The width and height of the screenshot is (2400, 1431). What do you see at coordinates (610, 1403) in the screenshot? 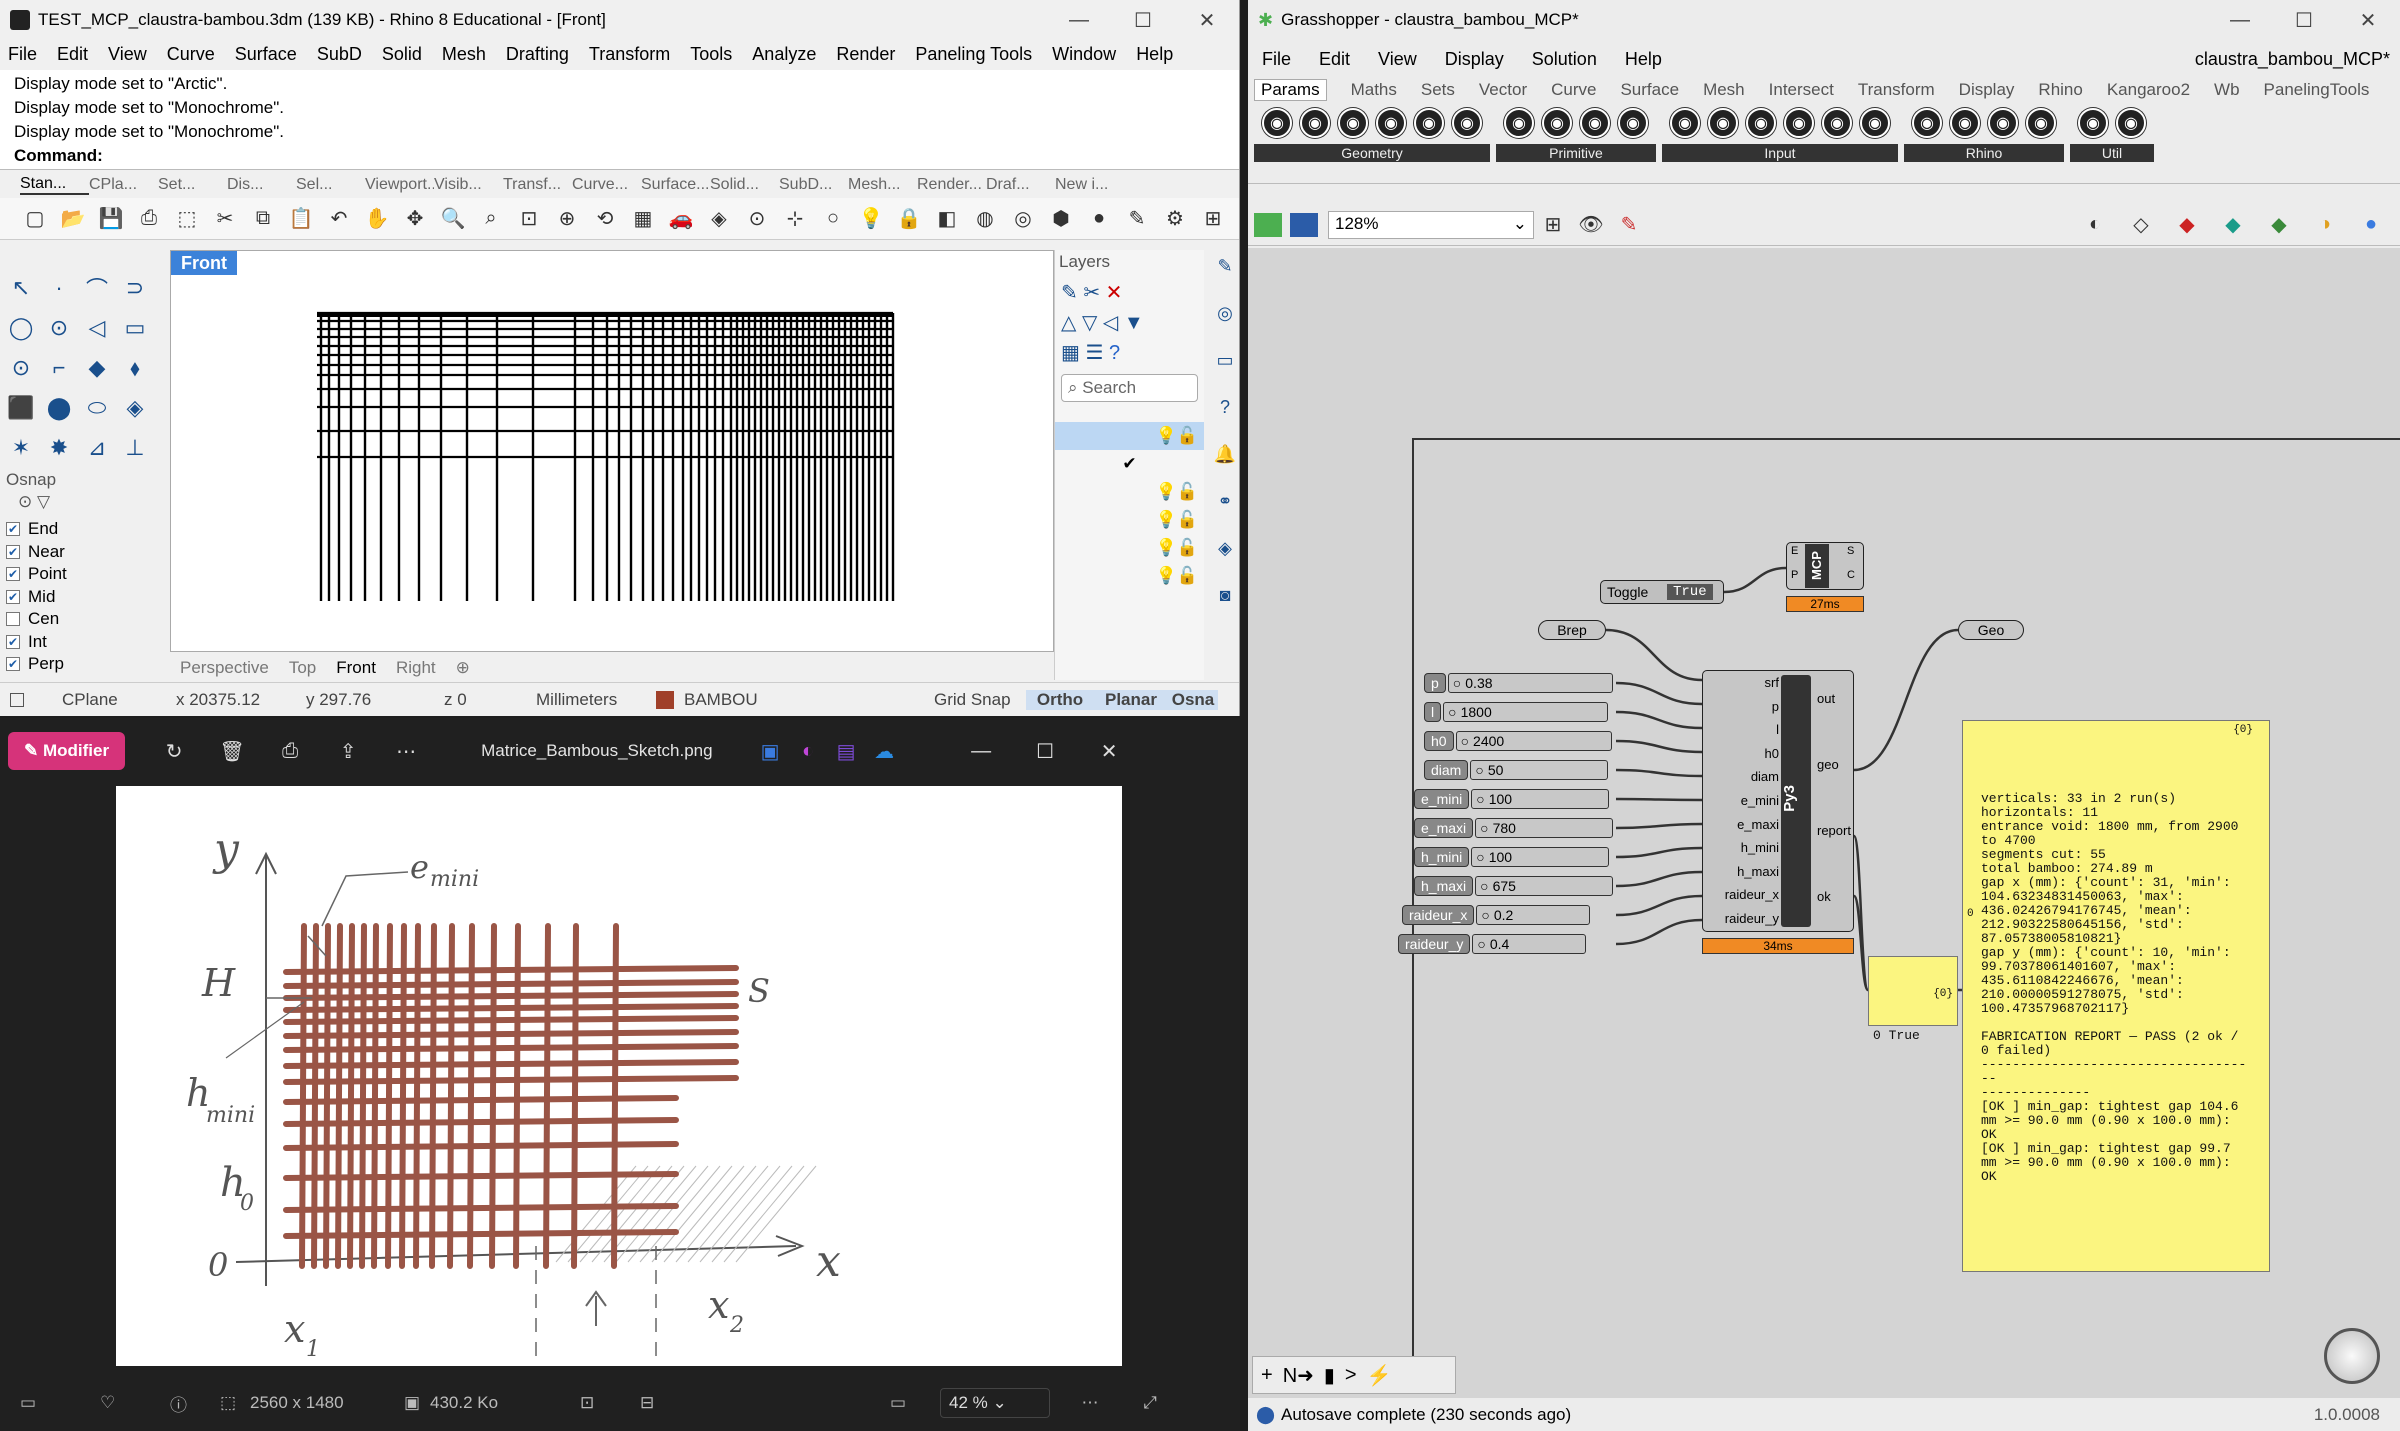
I see `focus-icon: ⊡` at bounding box center [610, 1403].